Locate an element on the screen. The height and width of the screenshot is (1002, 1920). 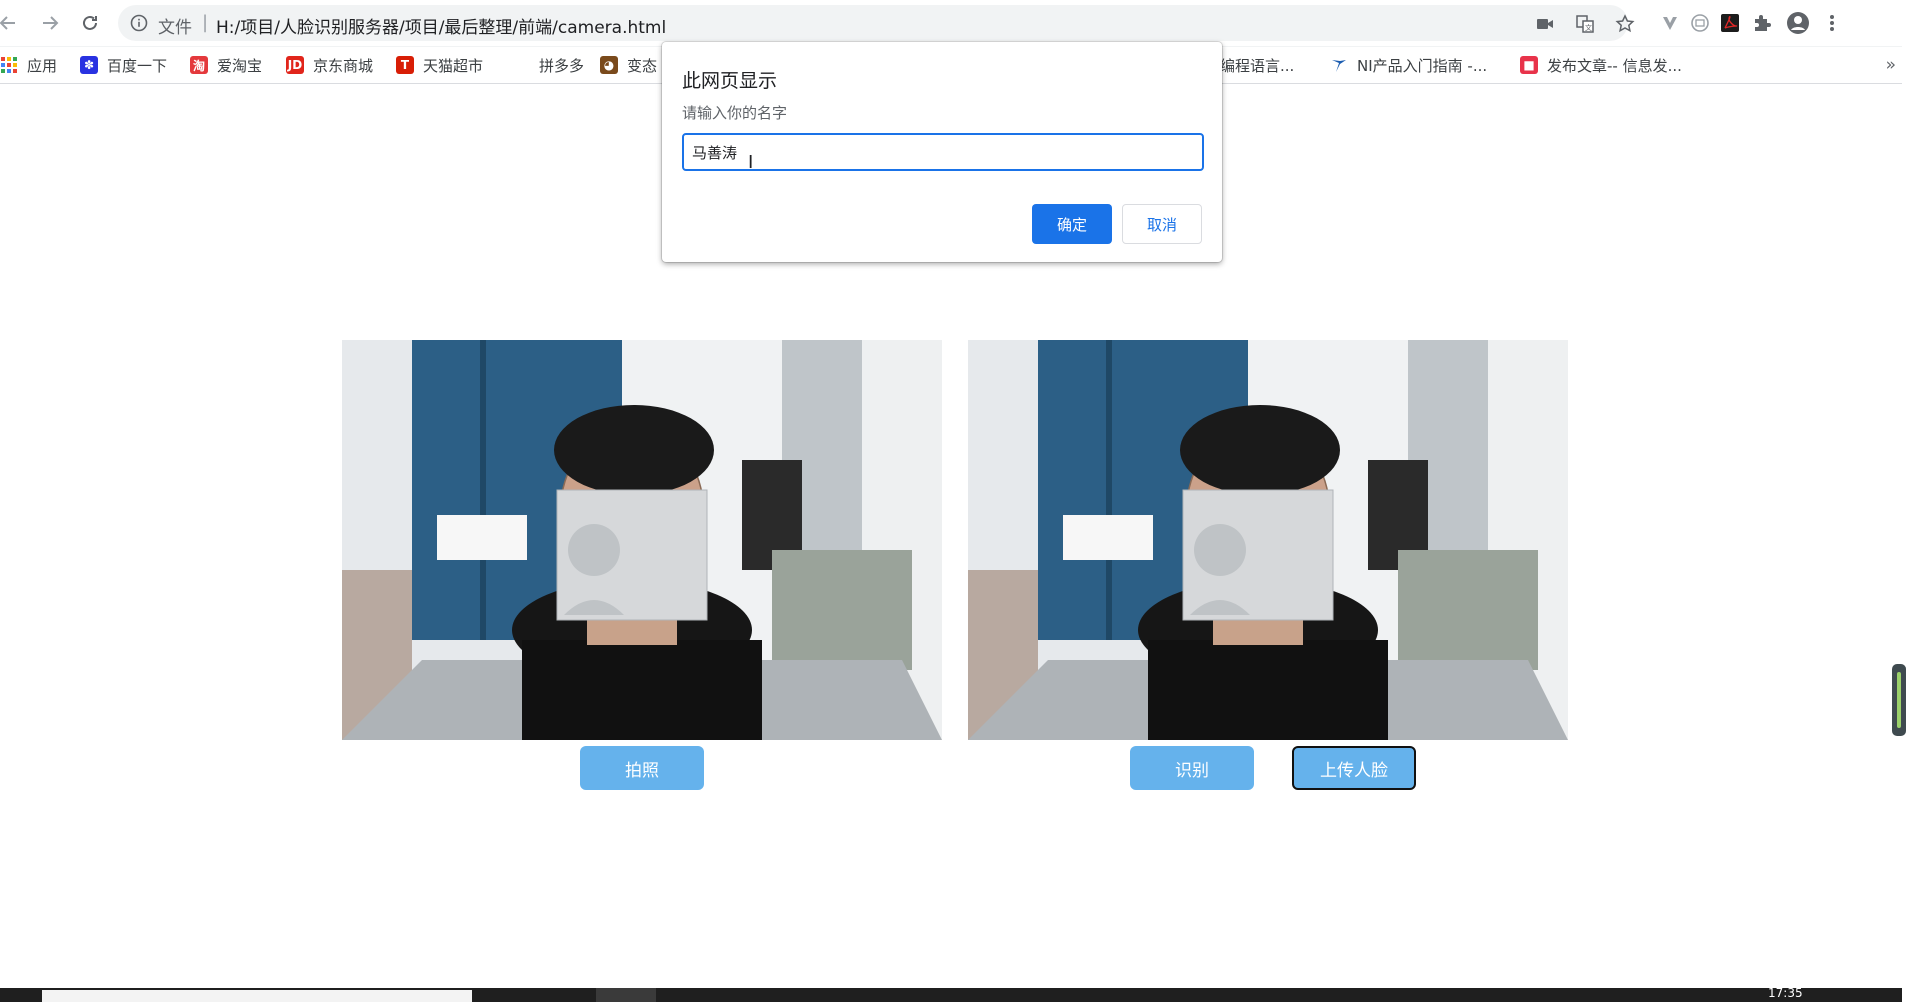
camera-image-left is located at coordinates (642, 540).